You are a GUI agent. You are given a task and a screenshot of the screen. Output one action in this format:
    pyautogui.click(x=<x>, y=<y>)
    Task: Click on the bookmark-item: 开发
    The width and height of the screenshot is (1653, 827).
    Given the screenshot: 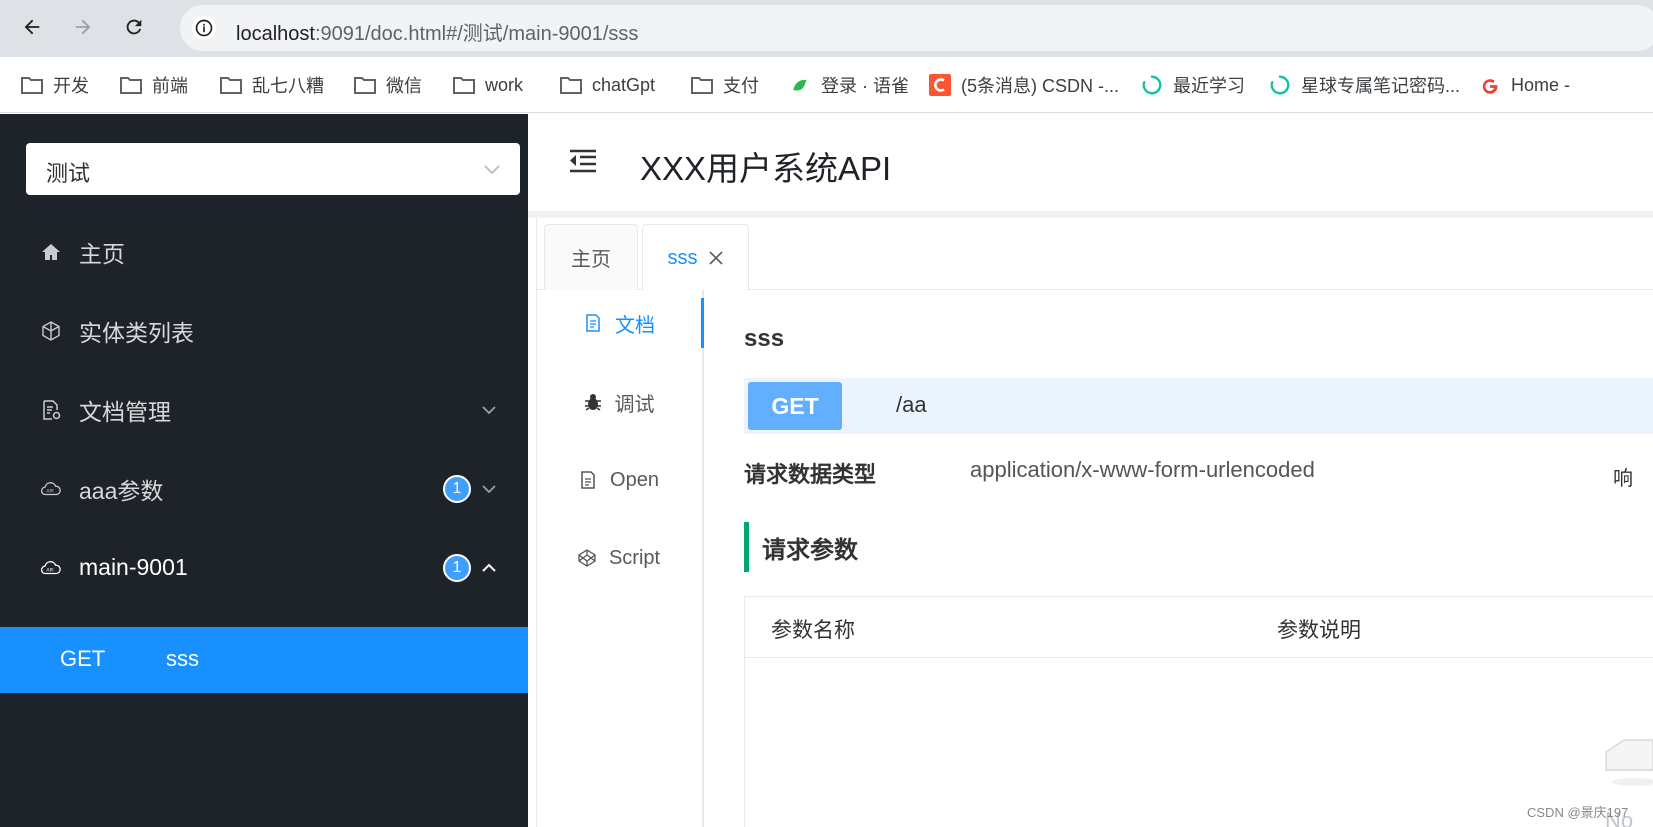 What is the action you would take?
    pyautogui.click(x=54, y=85)
    